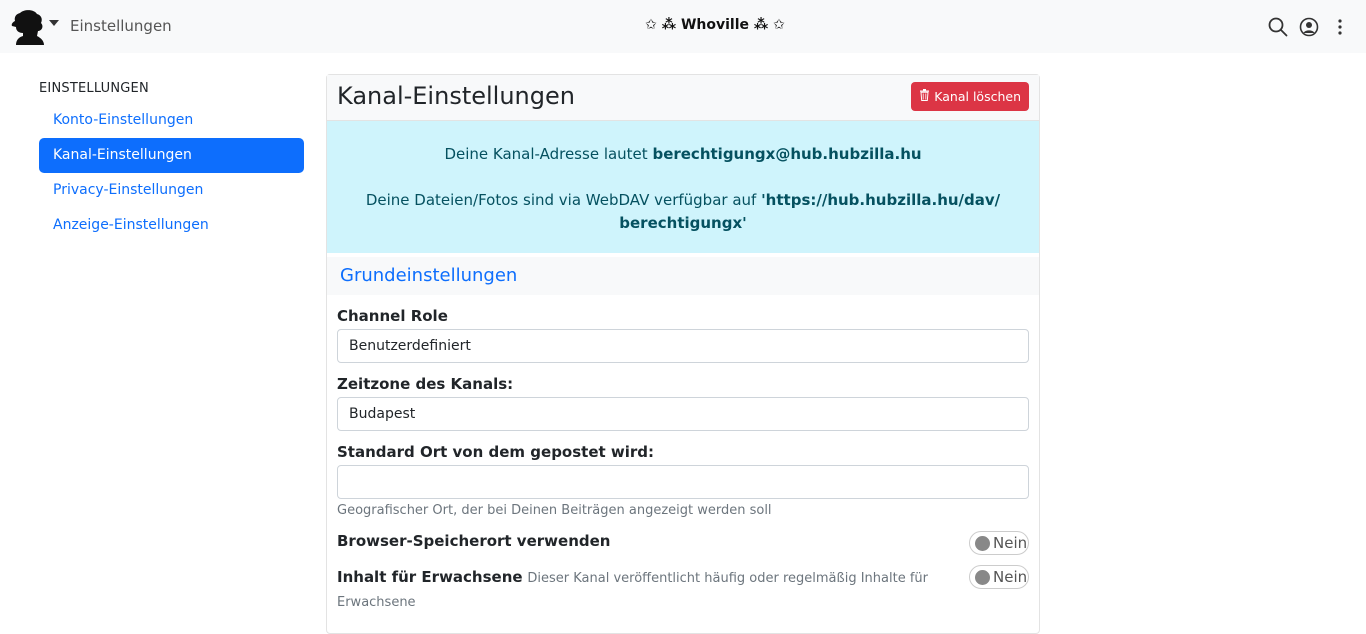 This screenshot has width=1366, height=634. What do you see at coordinates (94, 88) in the screenshot?
I see `sidebar-heading: EINSTELLUNGEN` at bounding box center [94, 88].